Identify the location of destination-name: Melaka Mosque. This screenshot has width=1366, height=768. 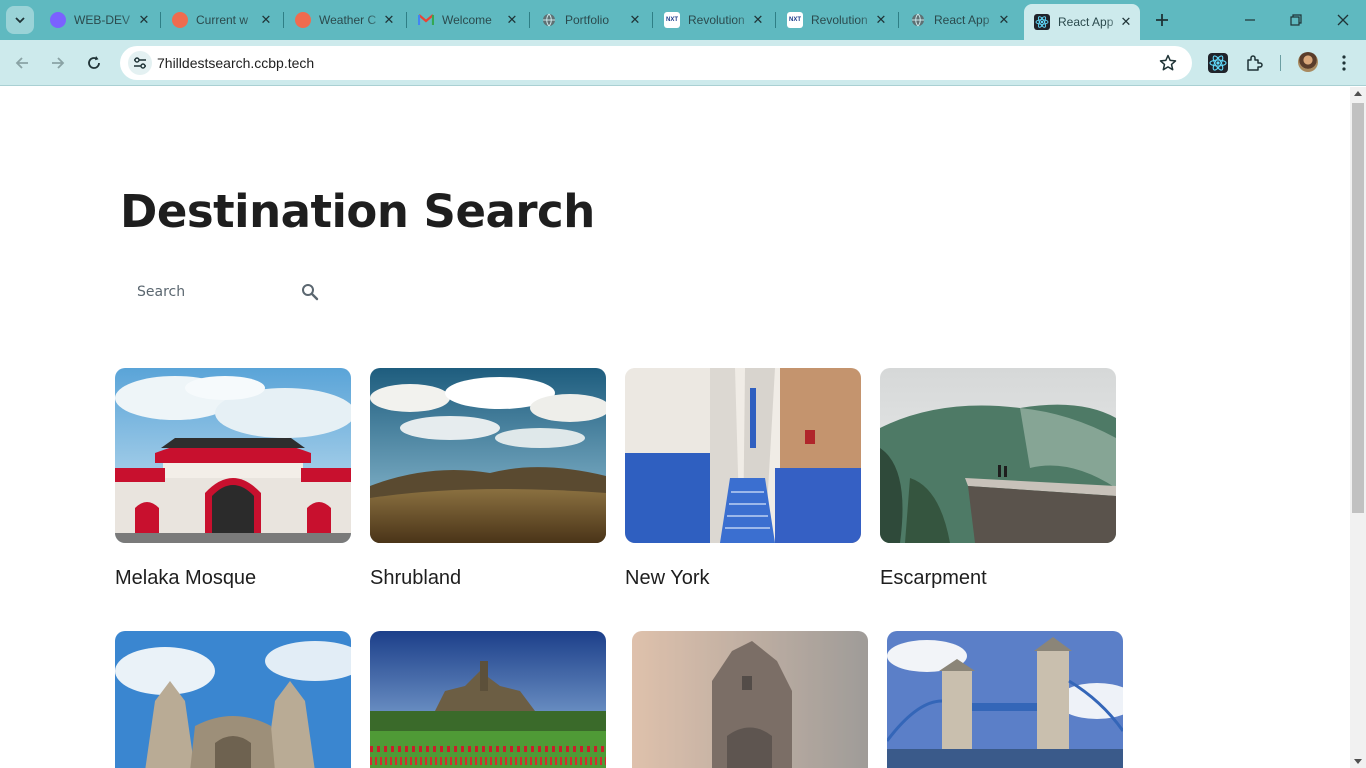
(186, 578).